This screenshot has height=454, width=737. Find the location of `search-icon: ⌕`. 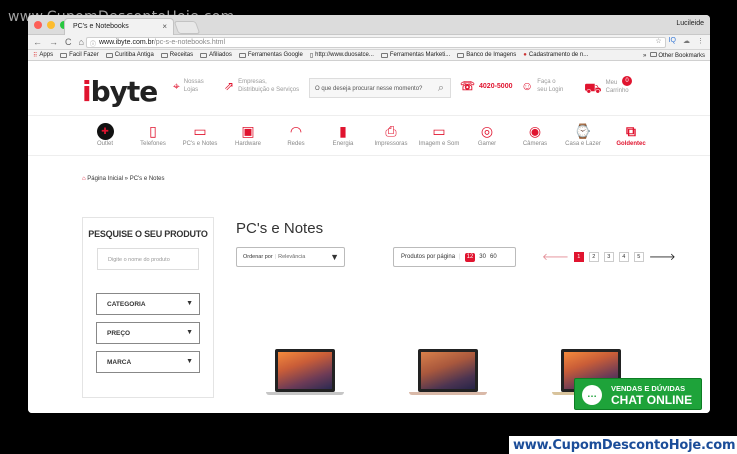

search-icon: ⌕ is located at coordinates (441, 88).